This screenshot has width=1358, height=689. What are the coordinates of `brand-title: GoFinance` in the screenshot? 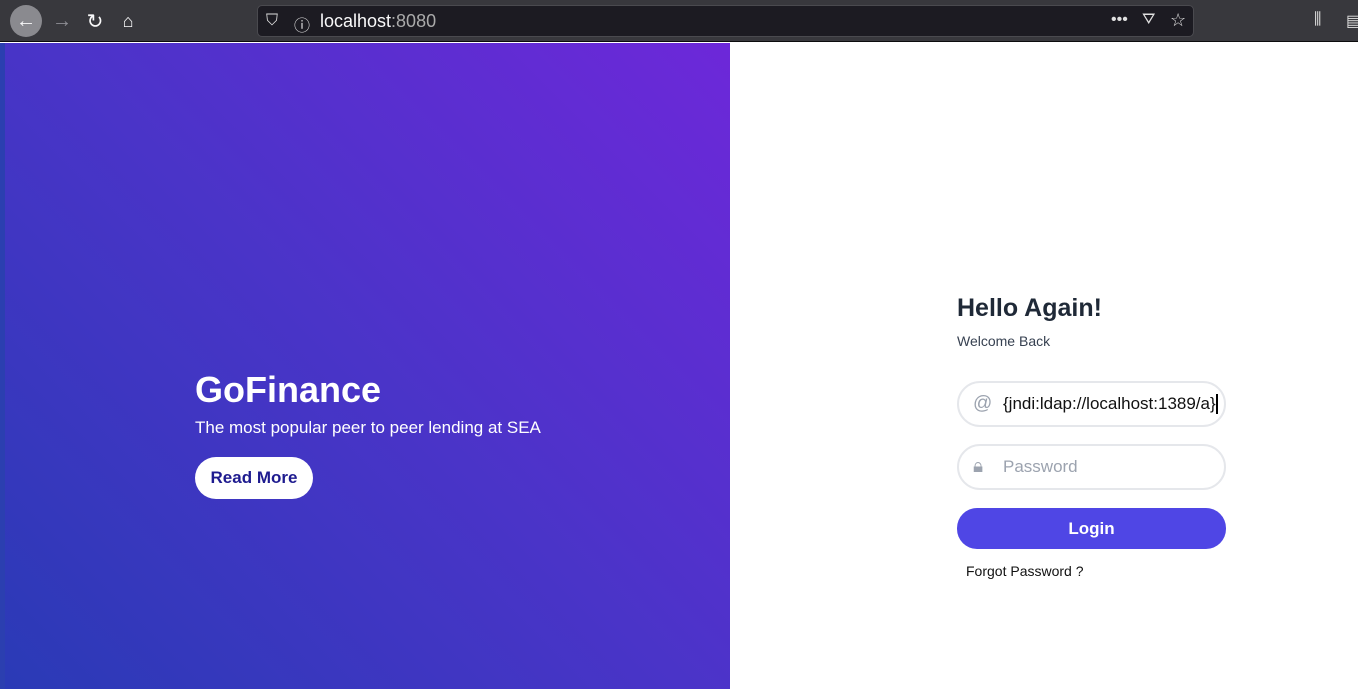 It's located at (288, 389).